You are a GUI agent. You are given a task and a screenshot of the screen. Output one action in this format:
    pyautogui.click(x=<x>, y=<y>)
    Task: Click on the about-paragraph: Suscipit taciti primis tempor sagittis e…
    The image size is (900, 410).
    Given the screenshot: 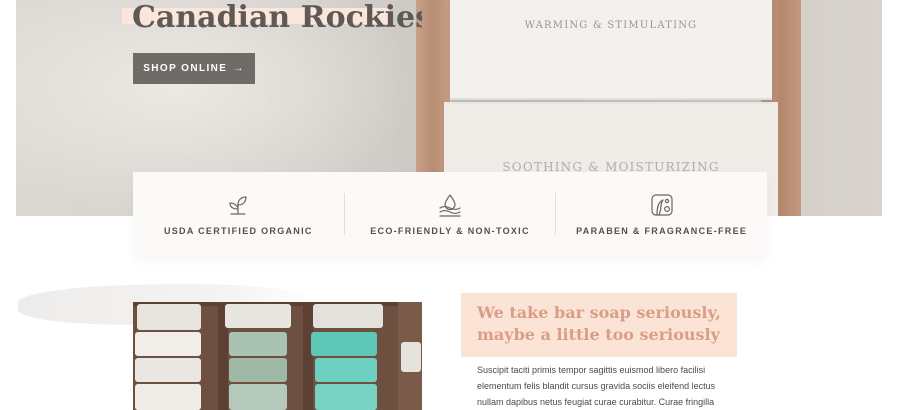 What is the action you would take?
    pyautogui.click(x=596, y=386)
    